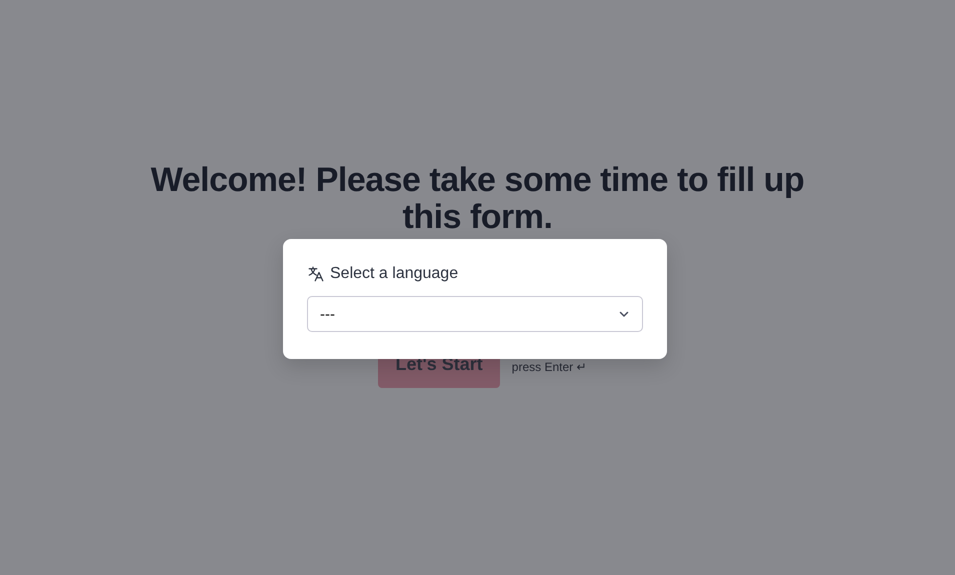 Image resolution: width=955 pixels, height=575 pixels. What do you see at coordinates (478, 199) in the screenshot?
I see `welcome-heading: Welcome! Please take some time to fill up this form.` at bounding box center [478, 199].